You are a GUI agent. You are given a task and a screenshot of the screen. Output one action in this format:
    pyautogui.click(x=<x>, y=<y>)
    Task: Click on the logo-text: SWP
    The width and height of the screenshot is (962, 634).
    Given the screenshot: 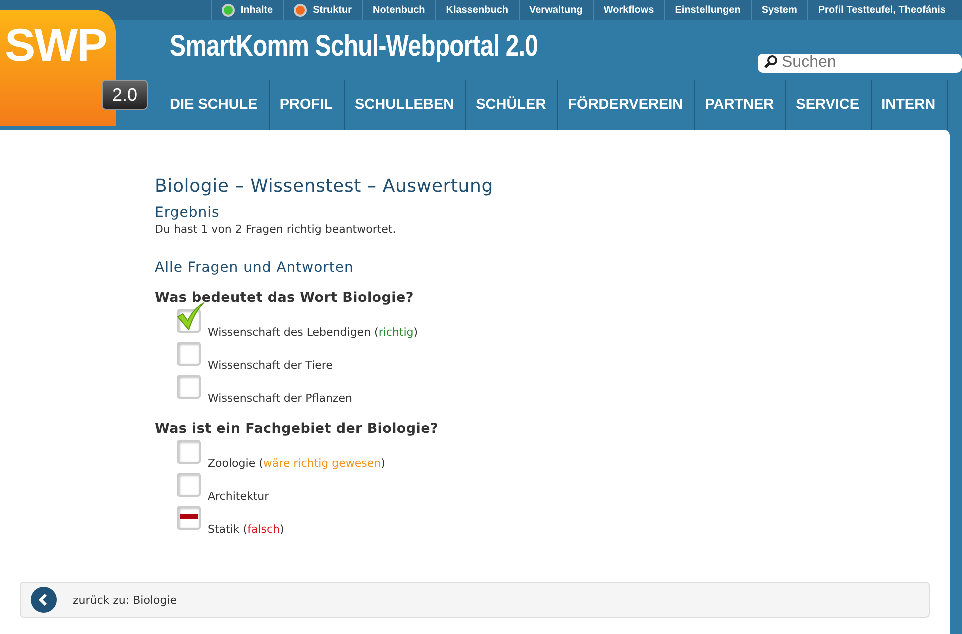 What is the action you would take?
    pyautogui.click(x=56, y=45)
    